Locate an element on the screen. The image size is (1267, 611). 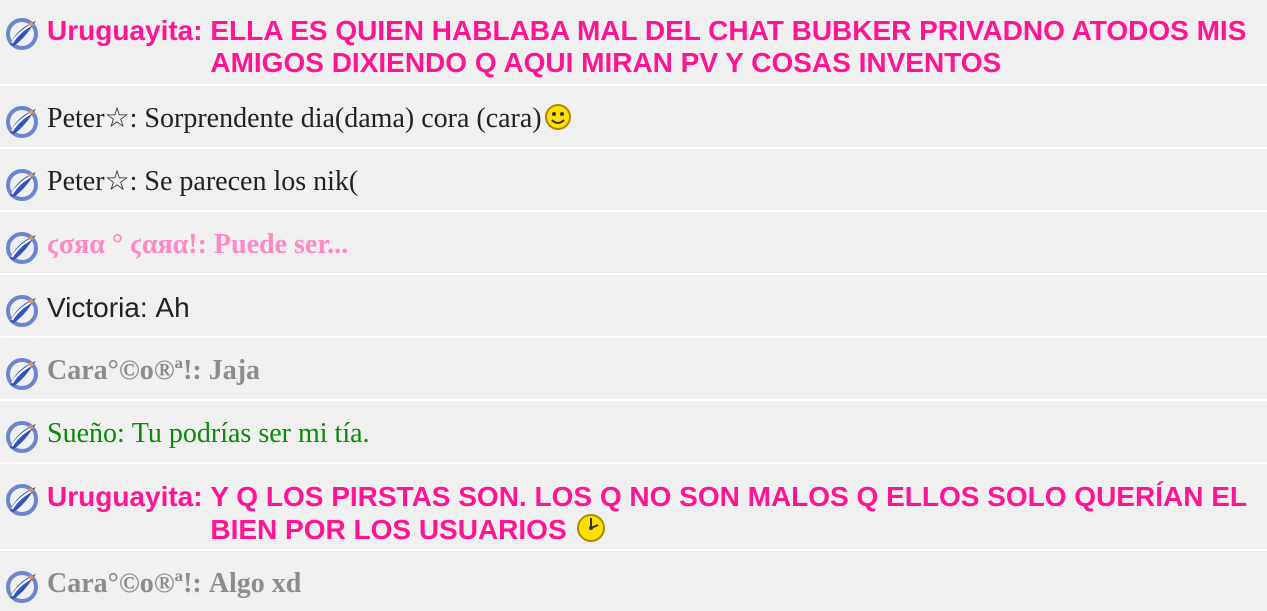
chat-message: Victoria: Ah is located at coordinates (633, 306).